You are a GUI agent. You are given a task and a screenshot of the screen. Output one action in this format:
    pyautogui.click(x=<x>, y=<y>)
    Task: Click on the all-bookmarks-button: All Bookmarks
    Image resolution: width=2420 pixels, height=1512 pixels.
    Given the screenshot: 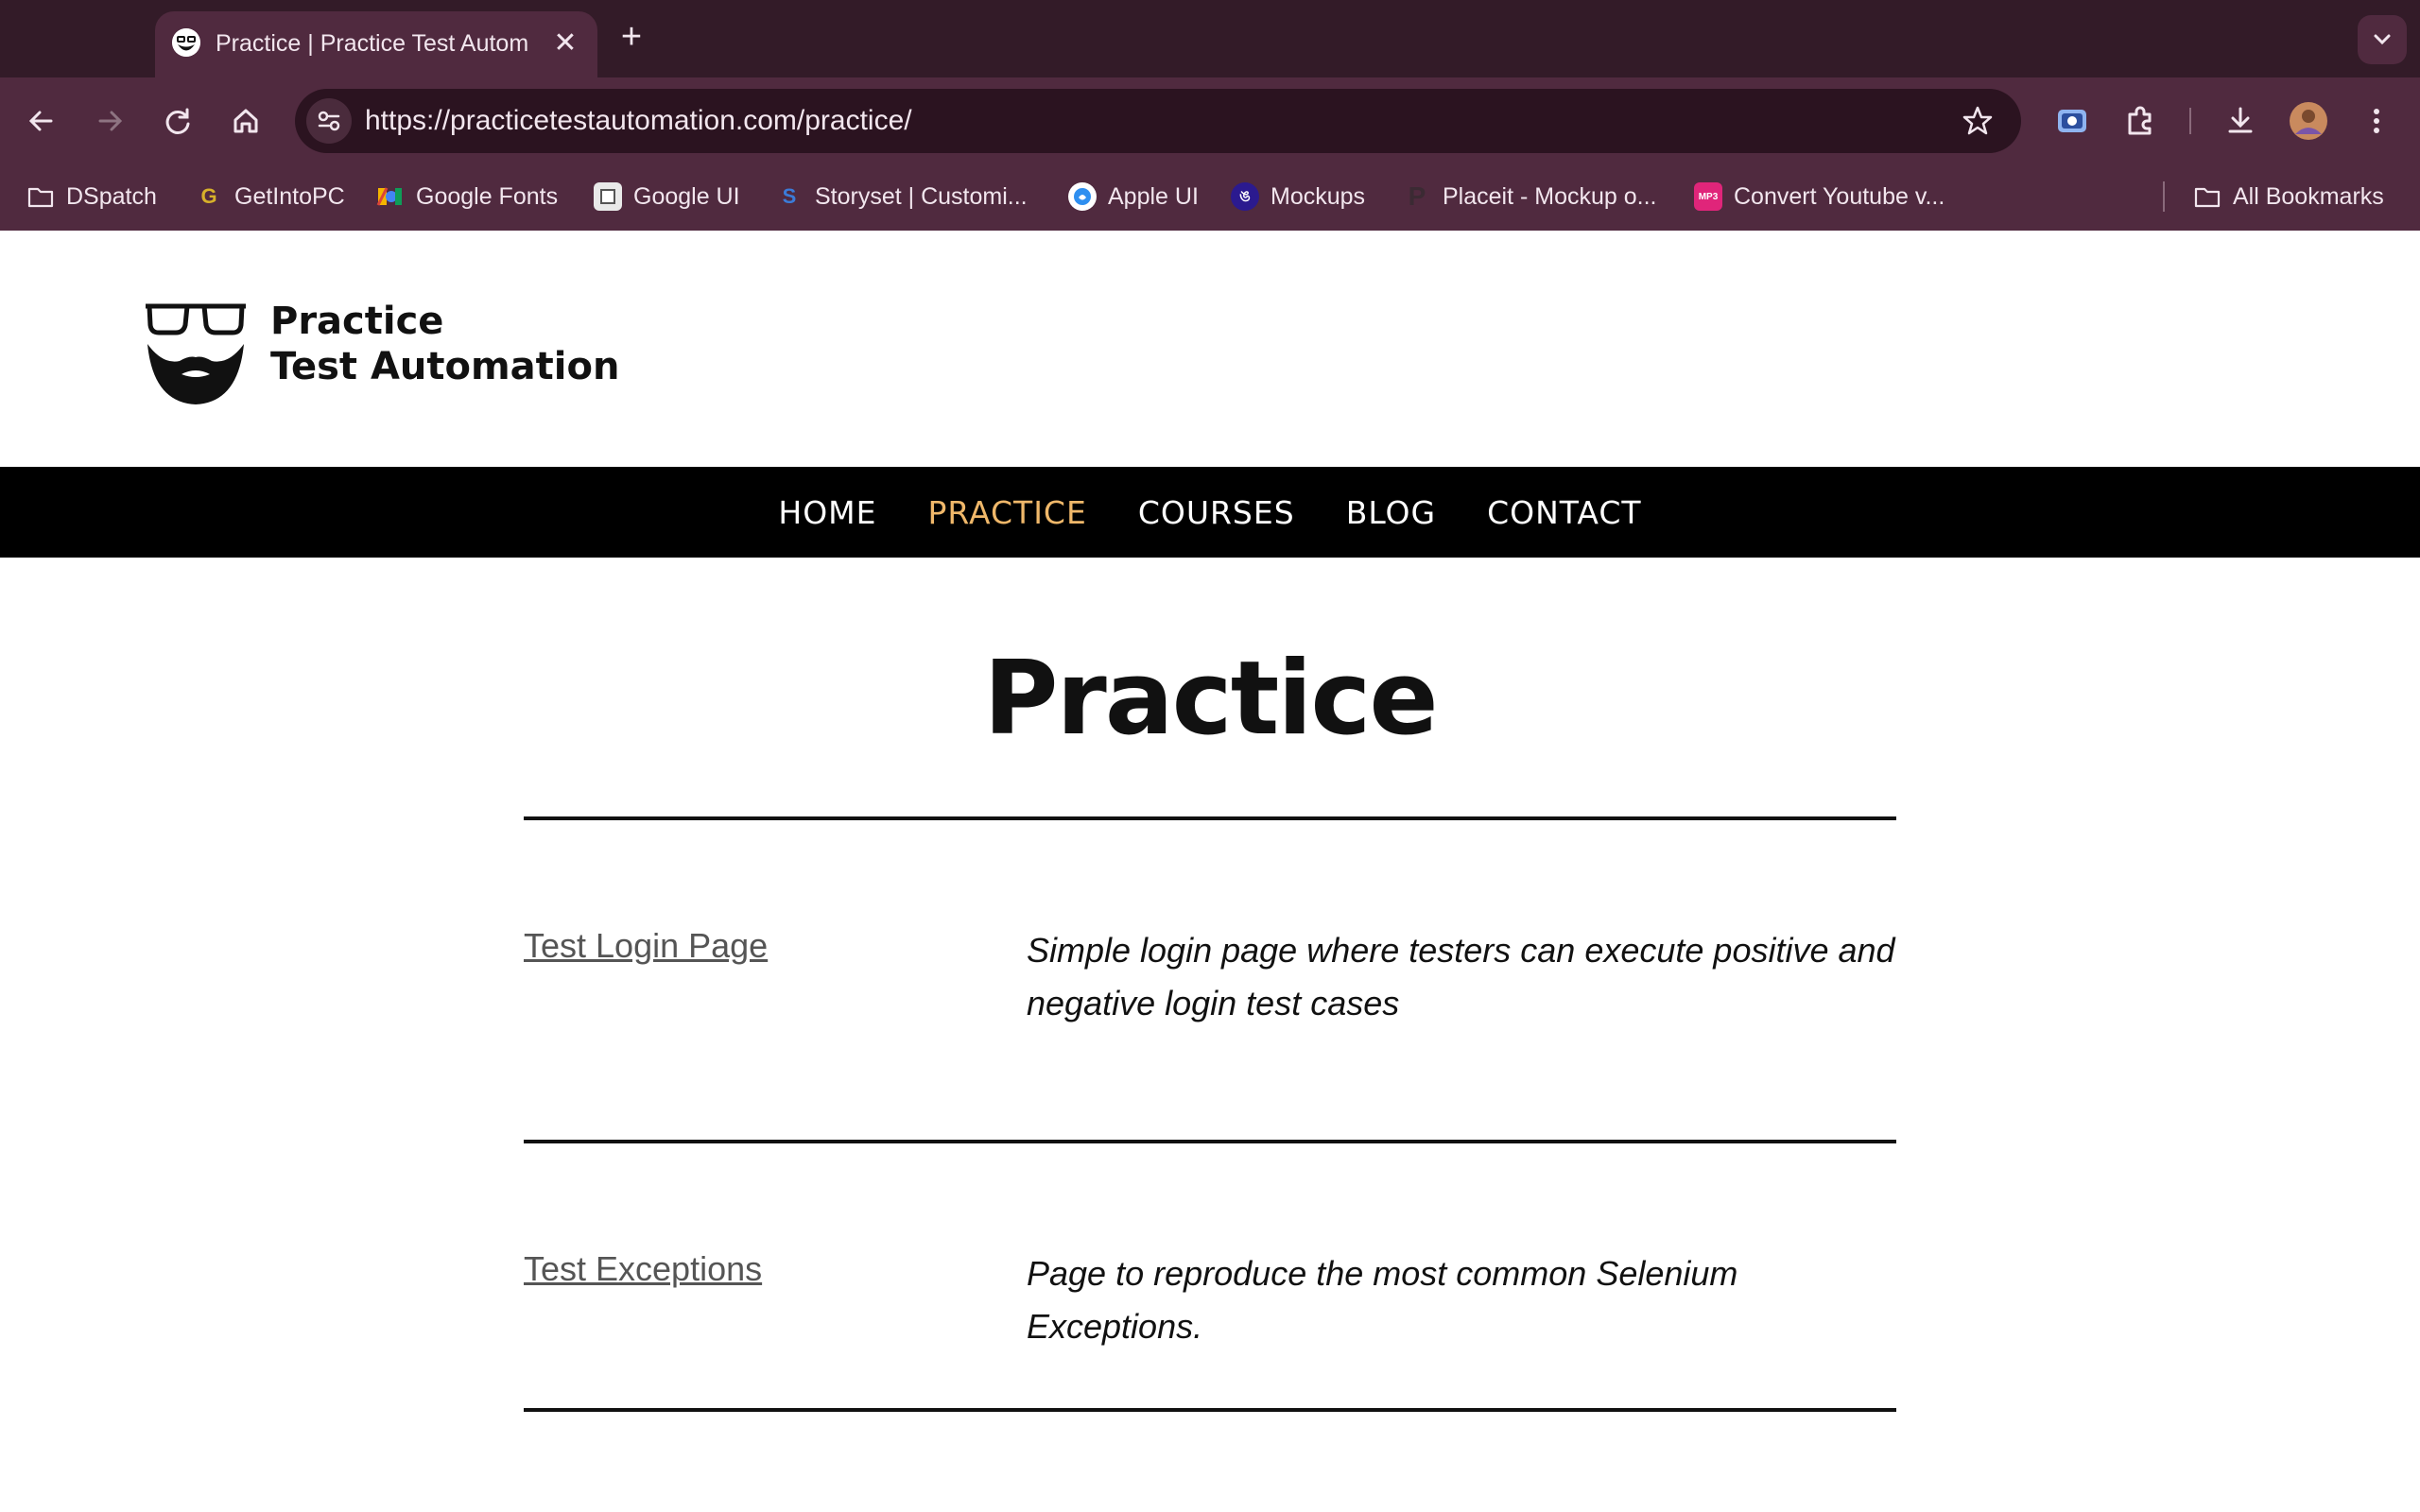 What is the action you would take?
    pyautogui.click(x=2288, y=196)
    